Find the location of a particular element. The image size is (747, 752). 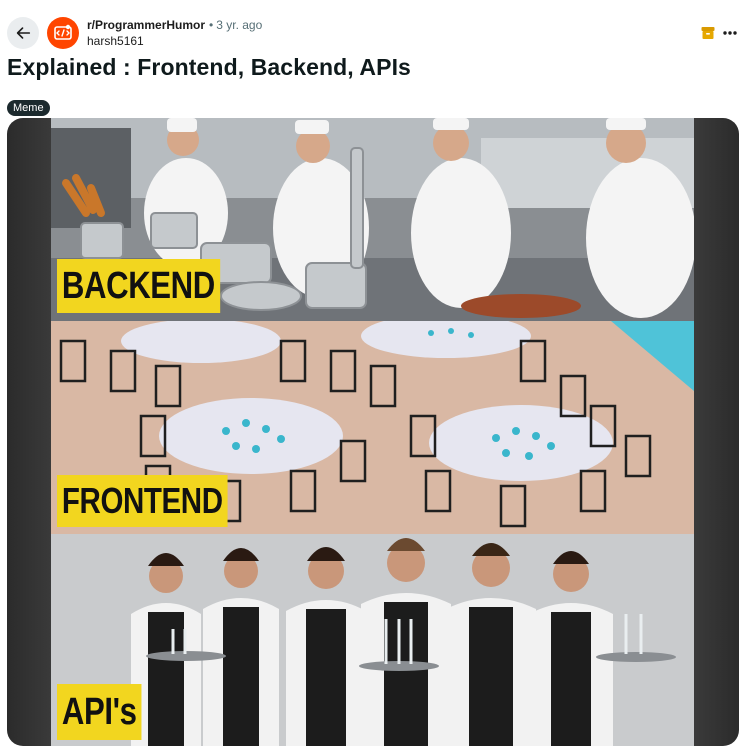

subreddit-avatar is located at coordinates (63, 33).